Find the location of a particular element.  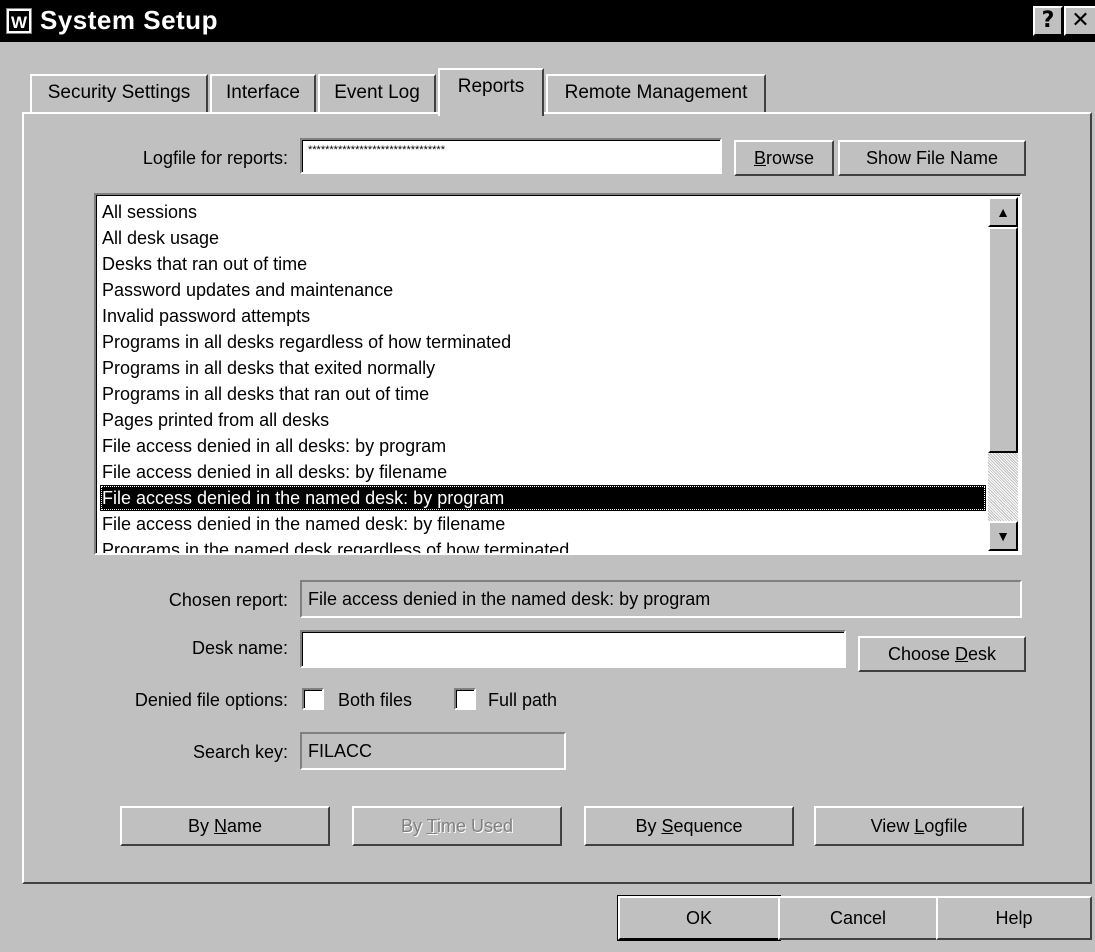

scroll-down-button: ▼ is located at coordinates (1003, 536).